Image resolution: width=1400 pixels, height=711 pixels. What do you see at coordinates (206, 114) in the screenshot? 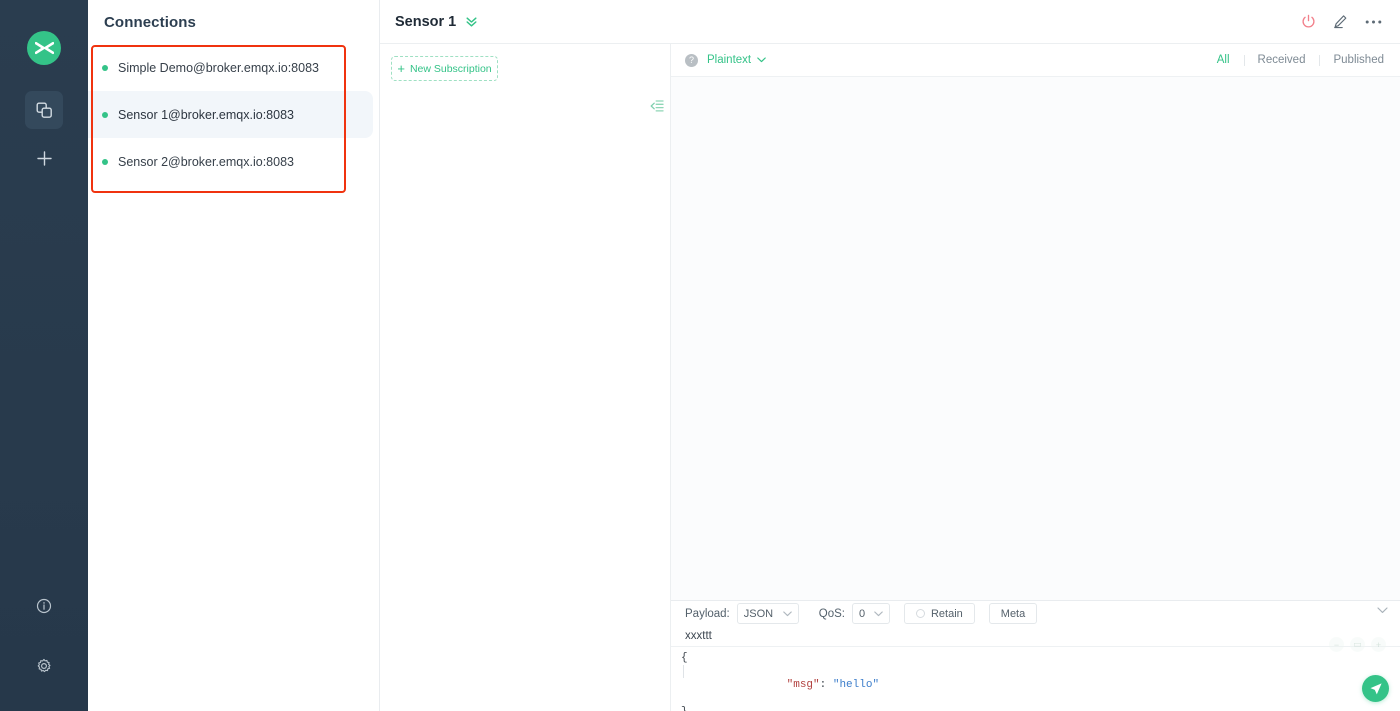
I see `connection-label: Sensor 1@broker.emqx.io:8083` at bounding box center [206, 114].